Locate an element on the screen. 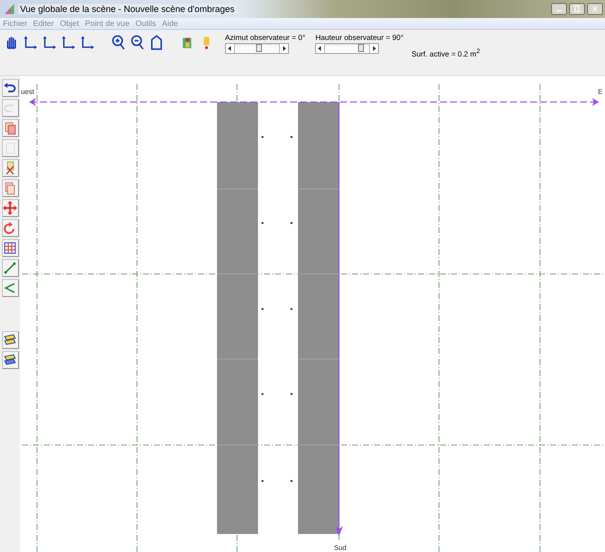  undo-button is located at coordinates (10, 88).